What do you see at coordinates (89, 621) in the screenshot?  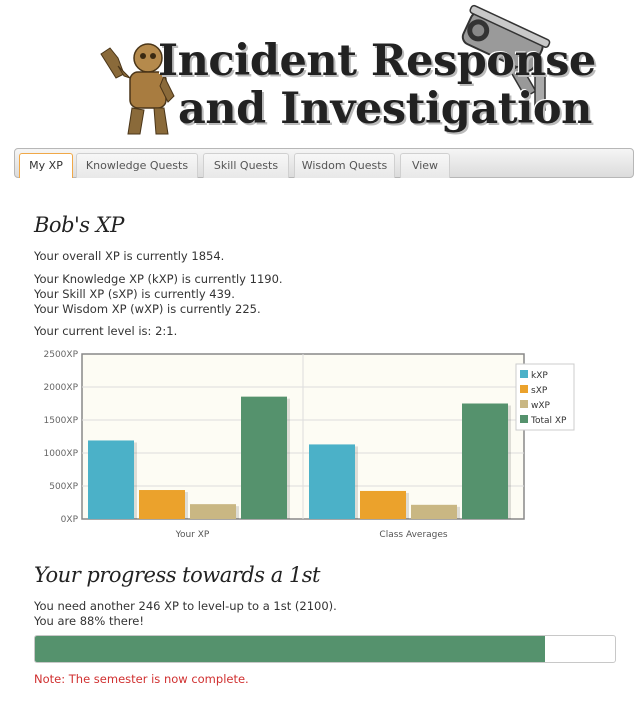 I see `progress-percent-text: You are 88% there!` at bounding box center [89, 621].